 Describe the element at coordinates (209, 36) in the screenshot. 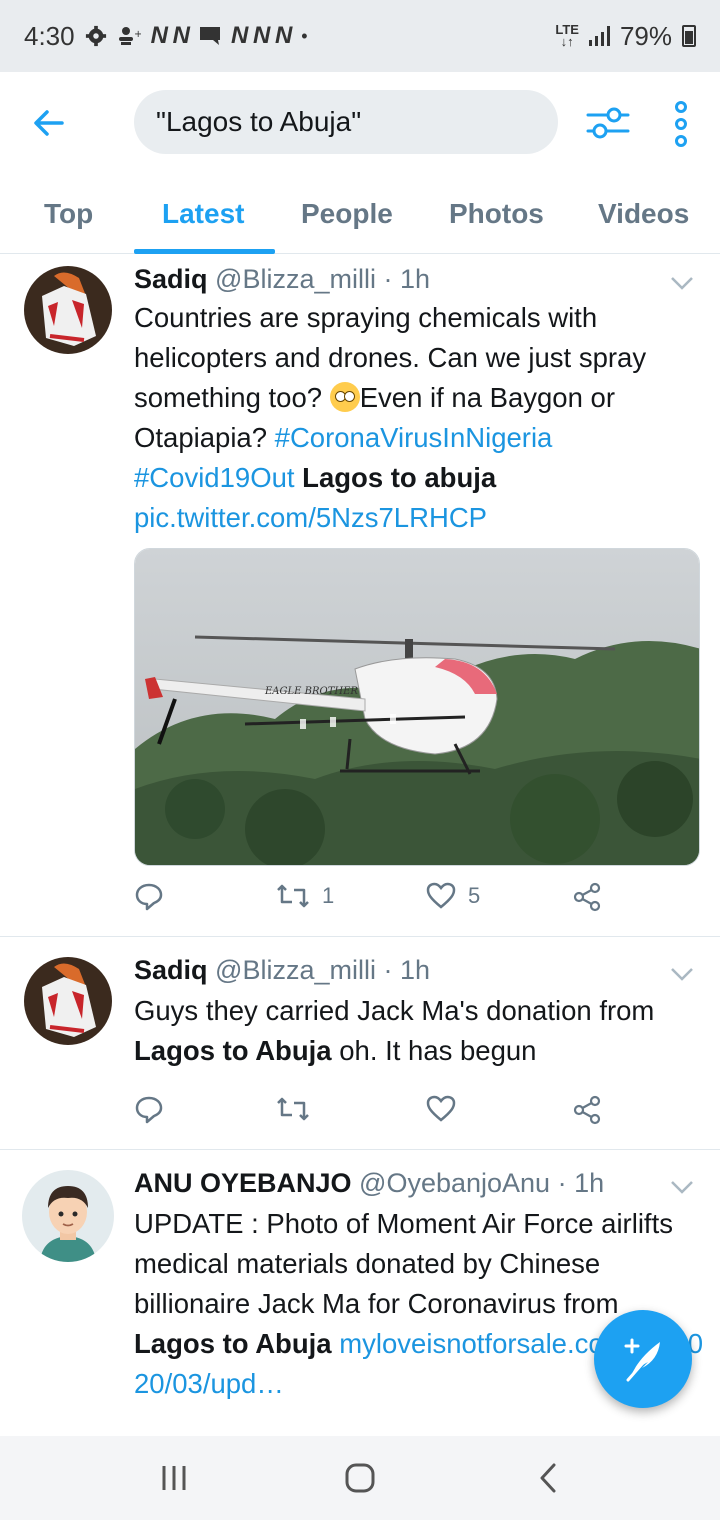

I see `message-icon` at that location.